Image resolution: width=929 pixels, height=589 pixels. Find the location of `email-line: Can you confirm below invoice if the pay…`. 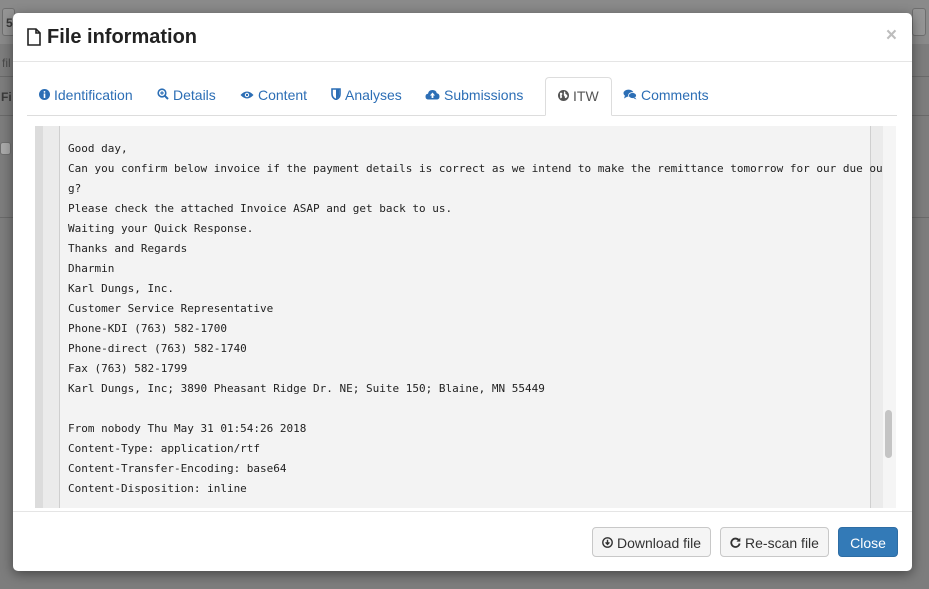

email-line: Can you confirm below invoice if the pay… is located at coordinates (479, 168).